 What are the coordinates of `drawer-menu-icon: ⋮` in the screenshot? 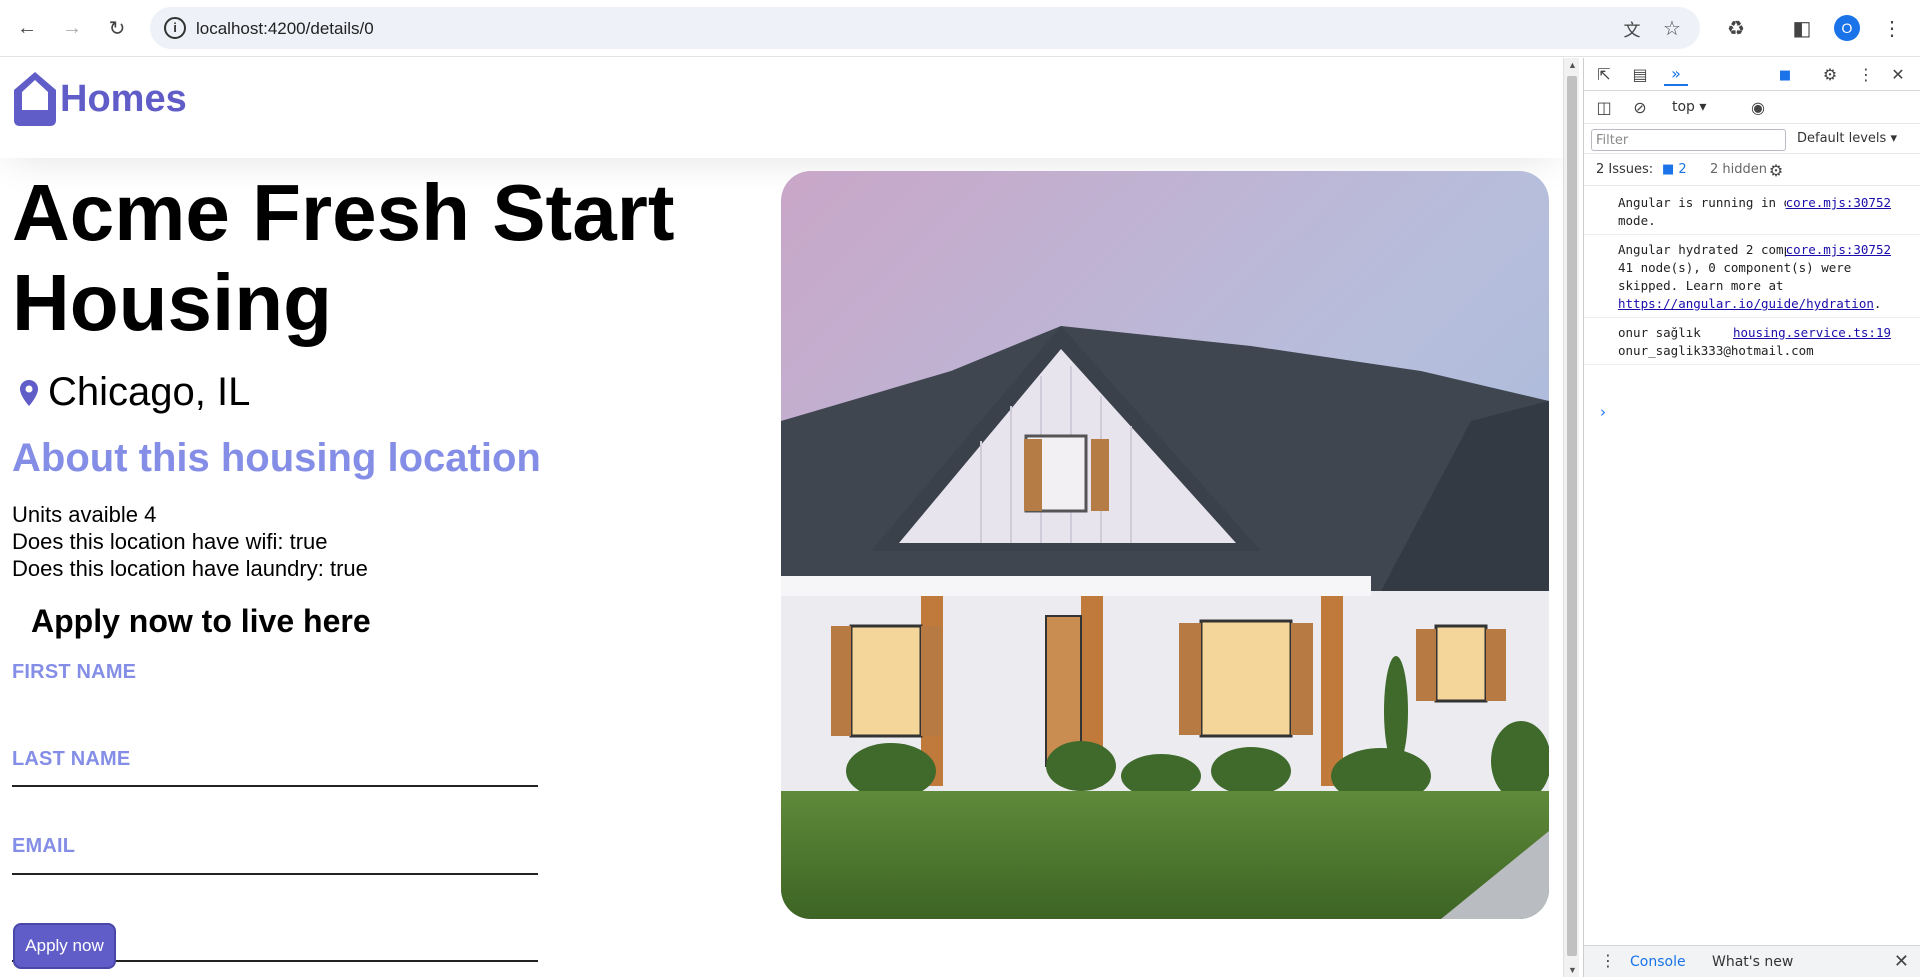 It's located at (1608, 960).